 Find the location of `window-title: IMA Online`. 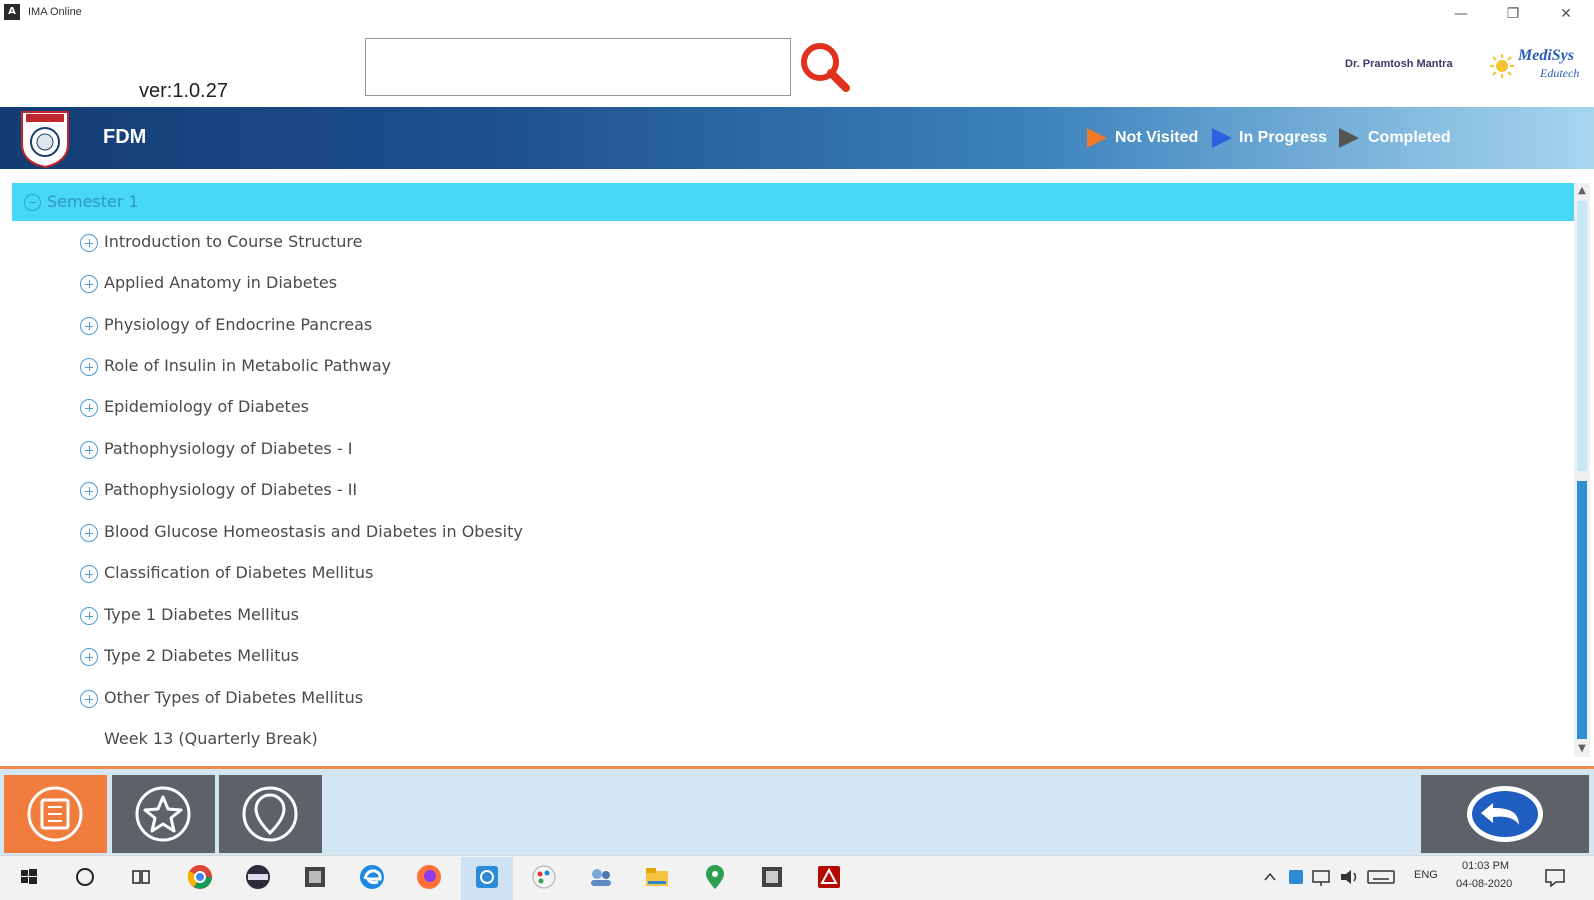

window-title: IMA Online is located at coordinates (55, 12).